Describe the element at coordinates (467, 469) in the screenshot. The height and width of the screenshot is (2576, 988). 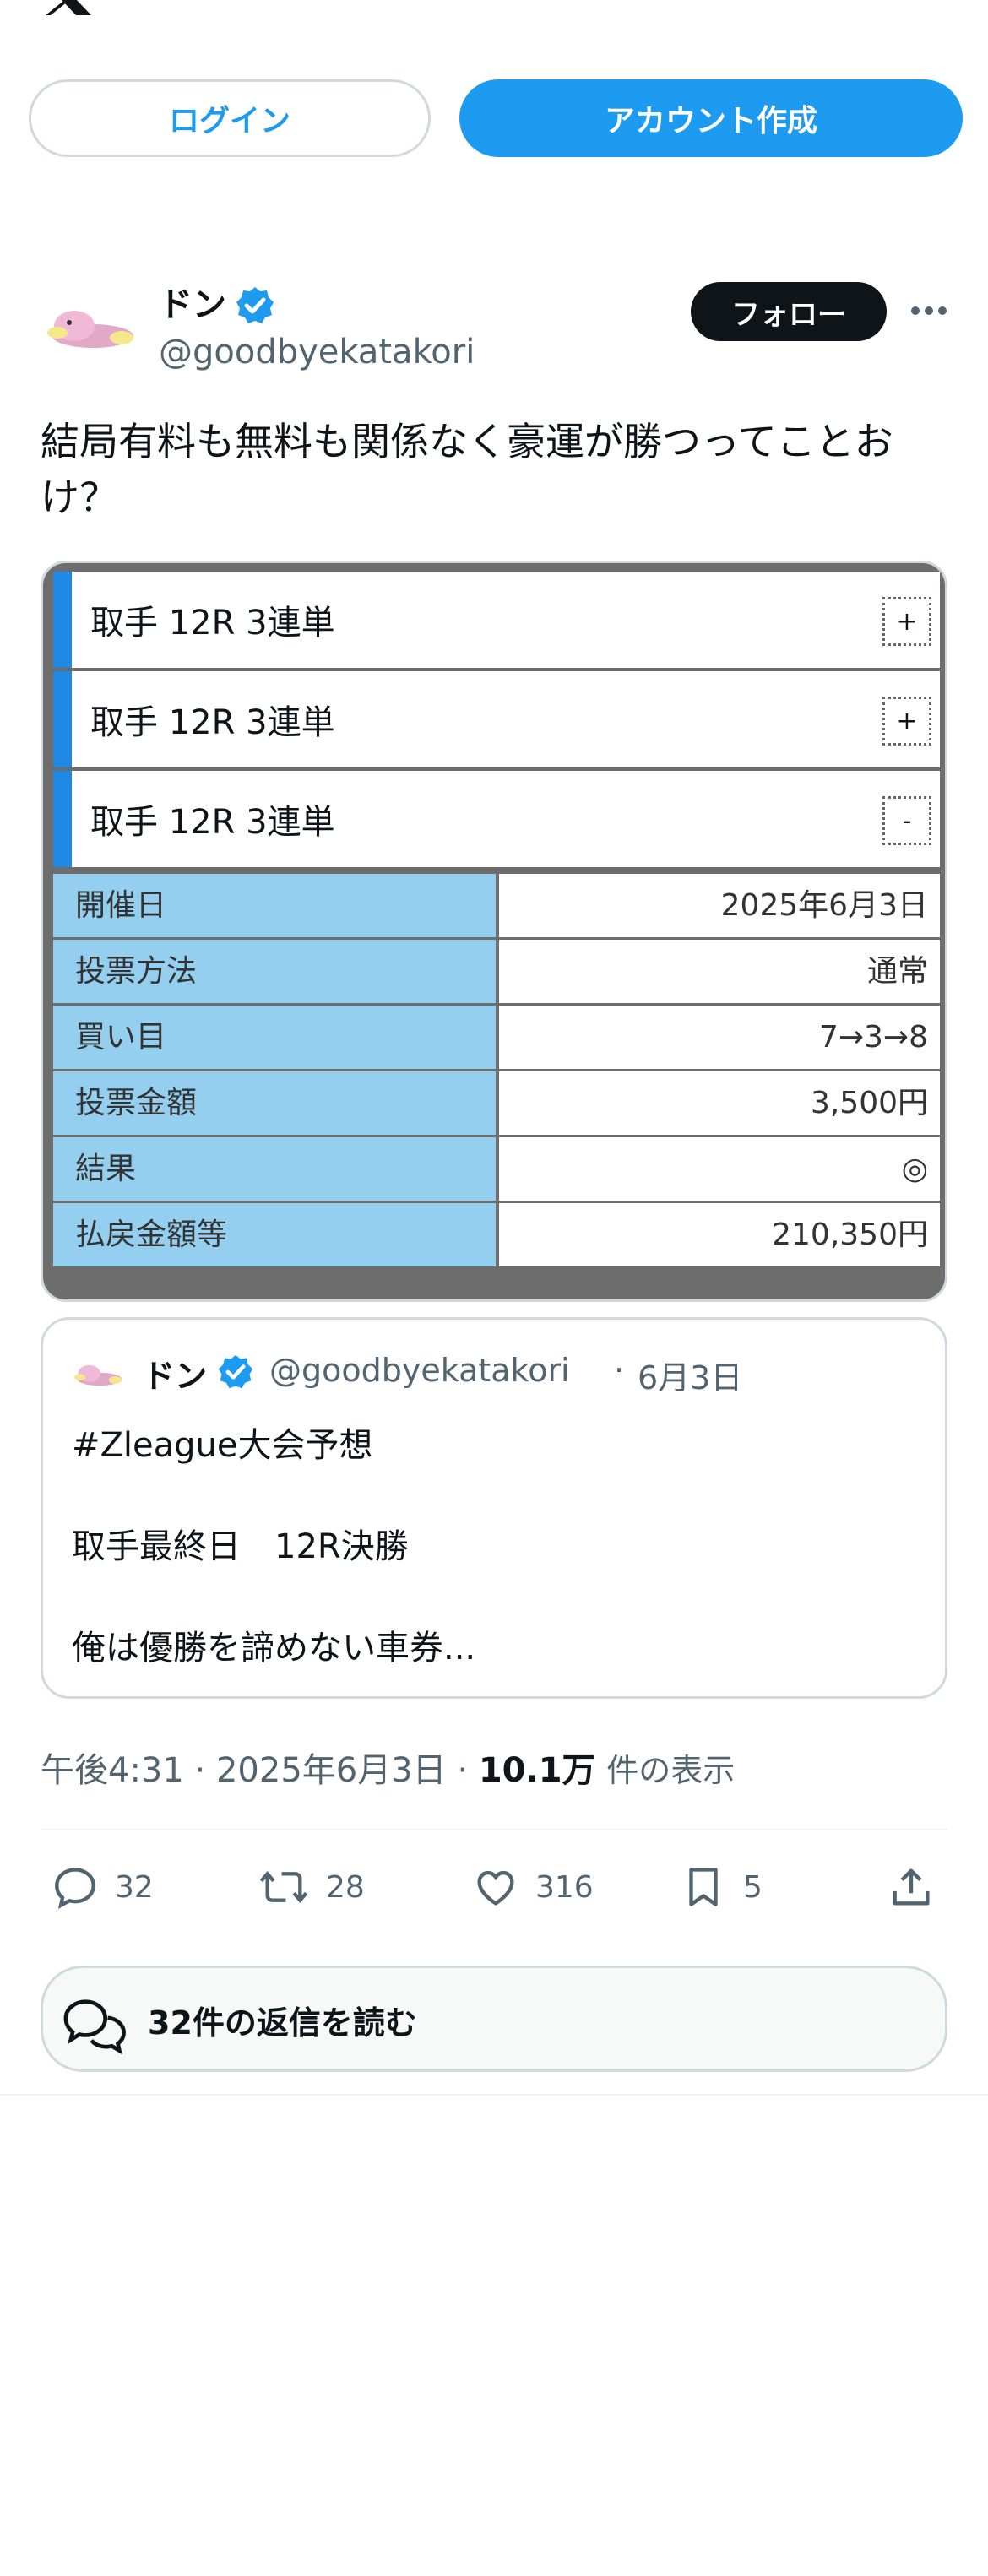
I see `tweet-text: 結局有料も無料も関係なく豪運が勝つってことおけ？` at that location.